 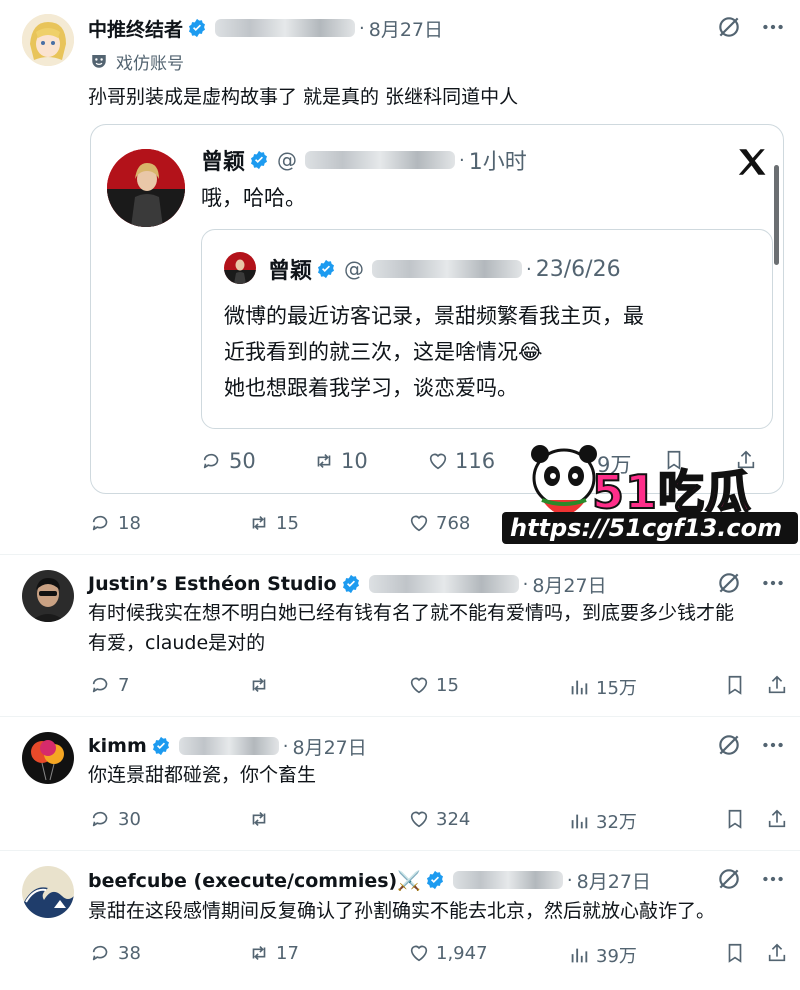 What do you see at coordinates (433, 685) in the screenshot?
I see `like-button: 15` at bounding box center [433, 685].